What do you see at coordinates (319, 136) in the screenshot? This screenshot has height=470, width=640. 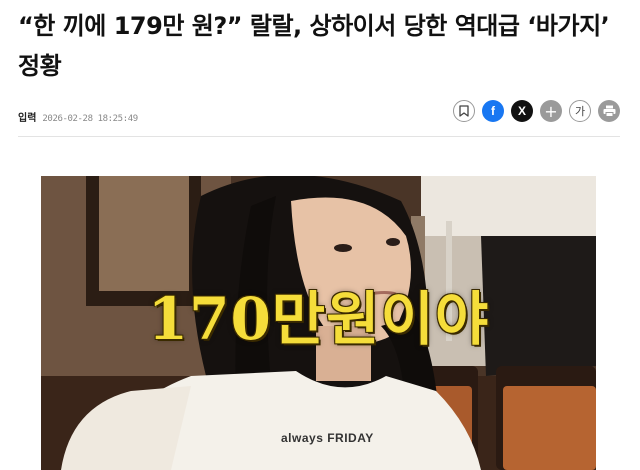 I see `header-divider` at bounding box center [319, 136].